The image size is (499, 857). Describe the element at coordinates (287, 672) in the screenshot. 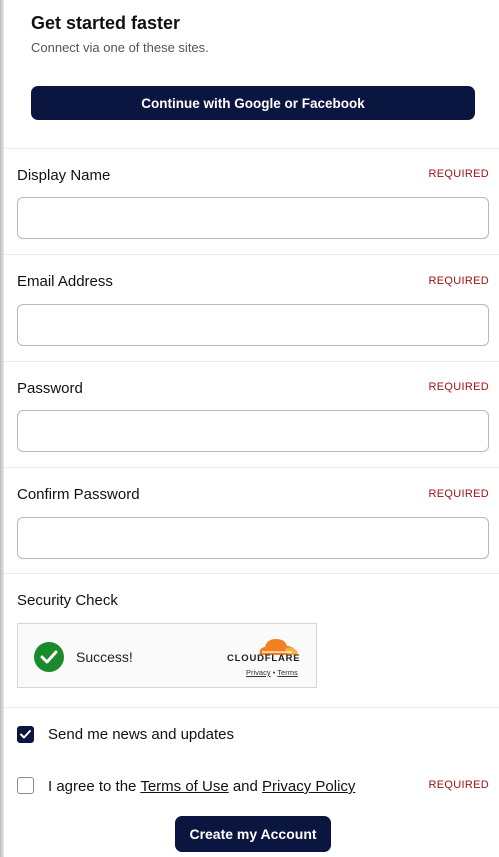

I see `captcha-terms-link: Terms` at that location.